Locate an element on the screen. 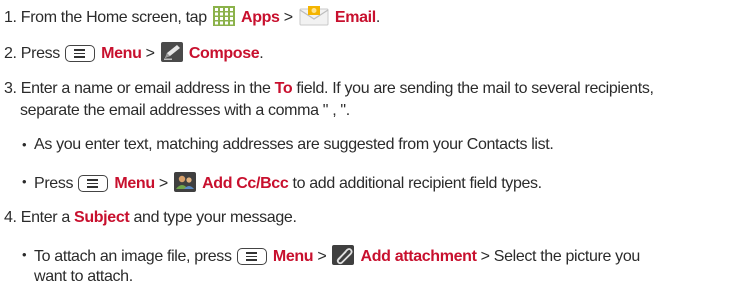 This screenshot has height=300, width=750. email-label: Email is located at coordinates (355, 17).